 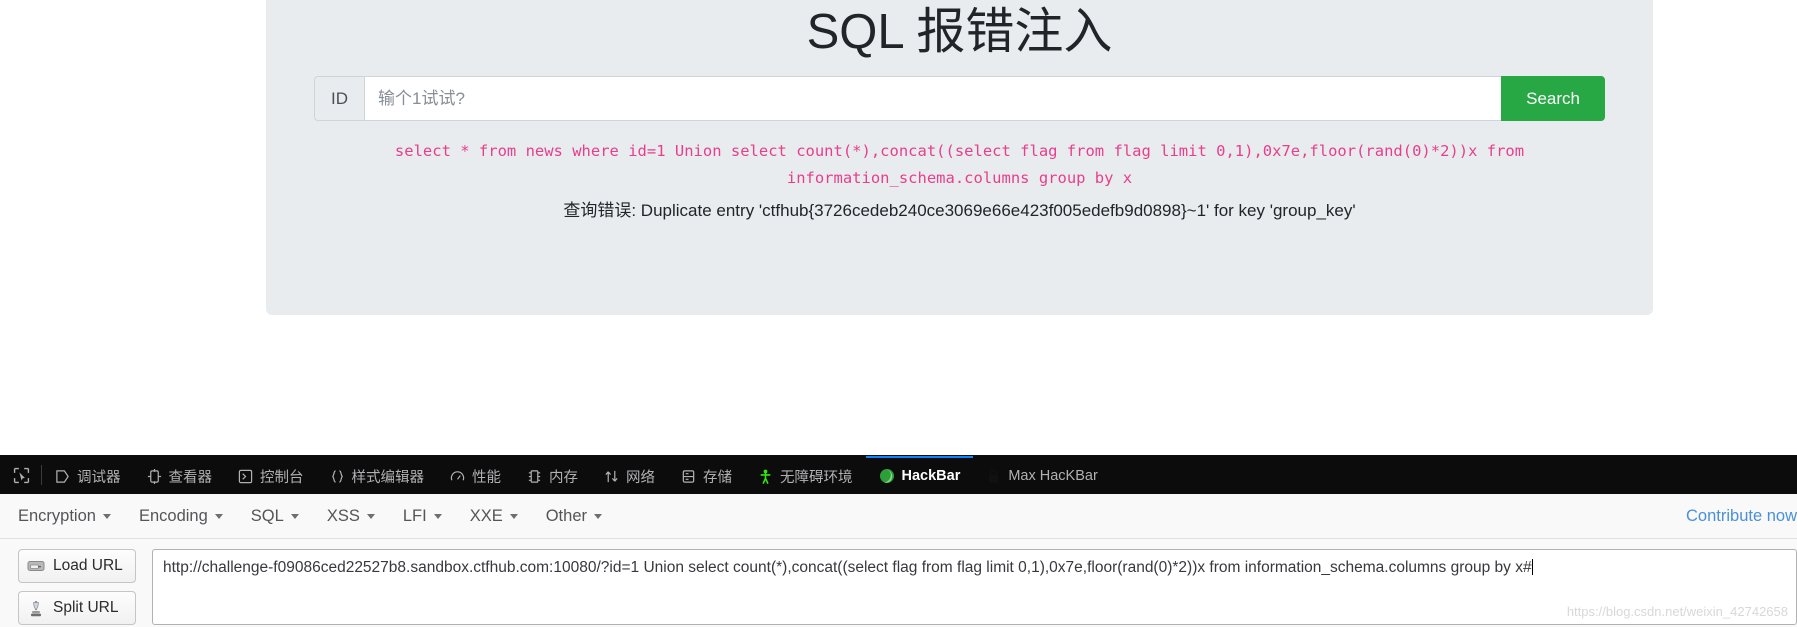 I want to click on id-search-form: ID Search, so click(x=959, y=98).